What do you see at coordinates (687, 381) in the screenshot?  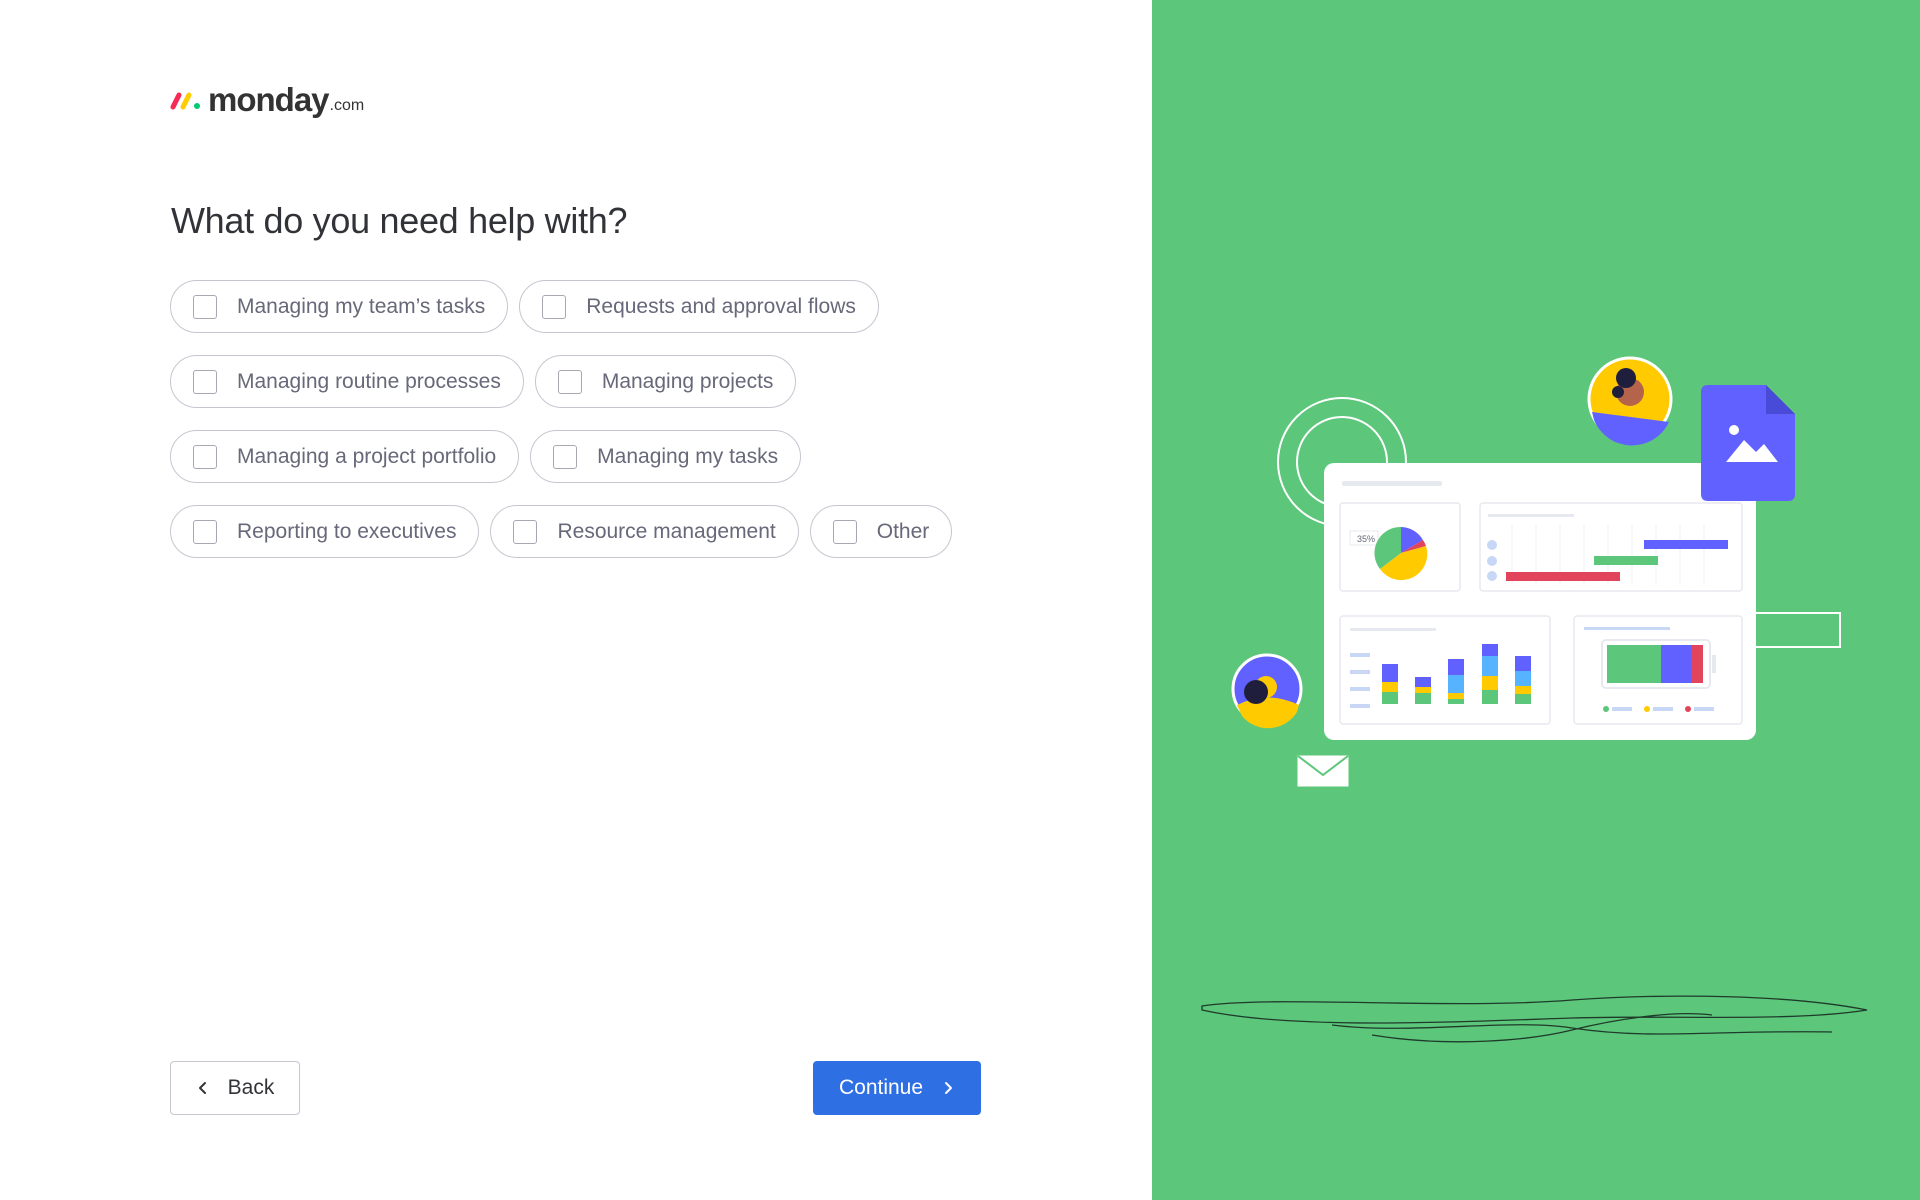 I see `option-label: Managing projects` at bounding box center [687, 381].